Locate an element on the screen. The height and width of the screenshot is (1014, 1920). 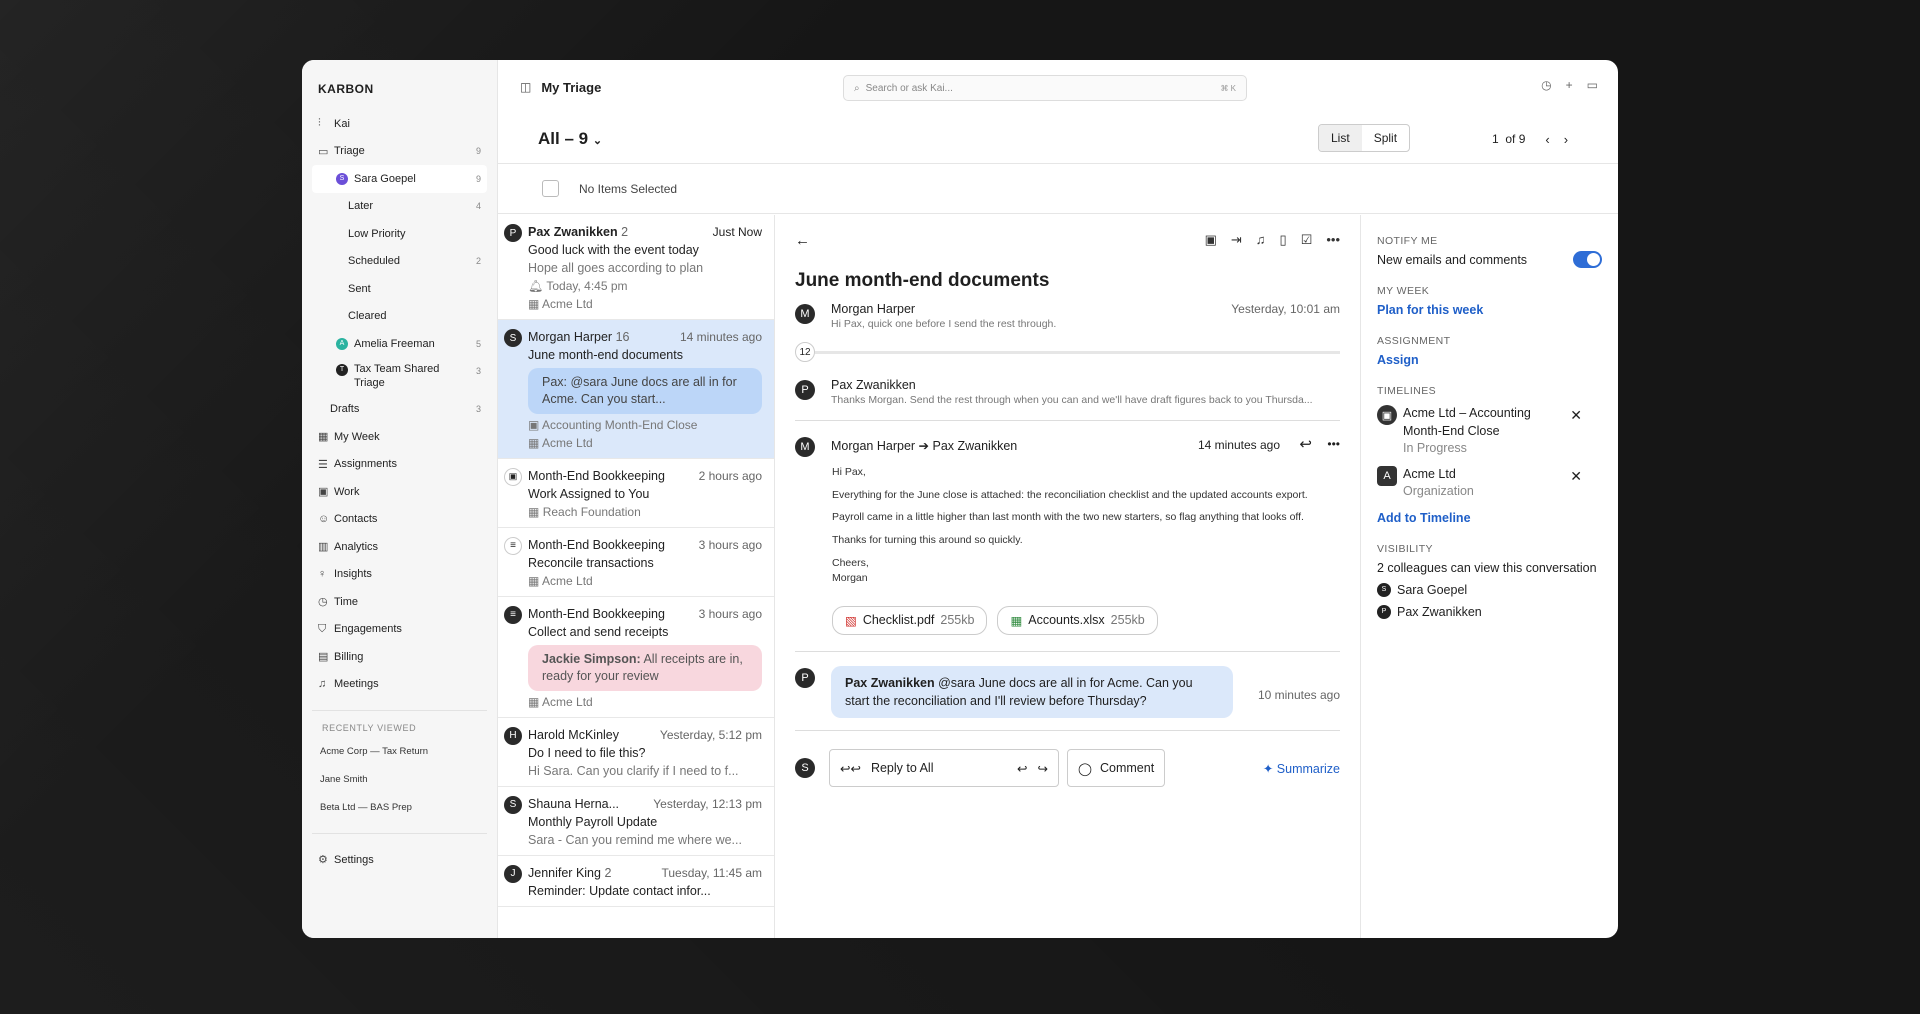
attachment-xlsx: ▦ Accounts.xlsx 255kb is located at coordinates (1077, 620).